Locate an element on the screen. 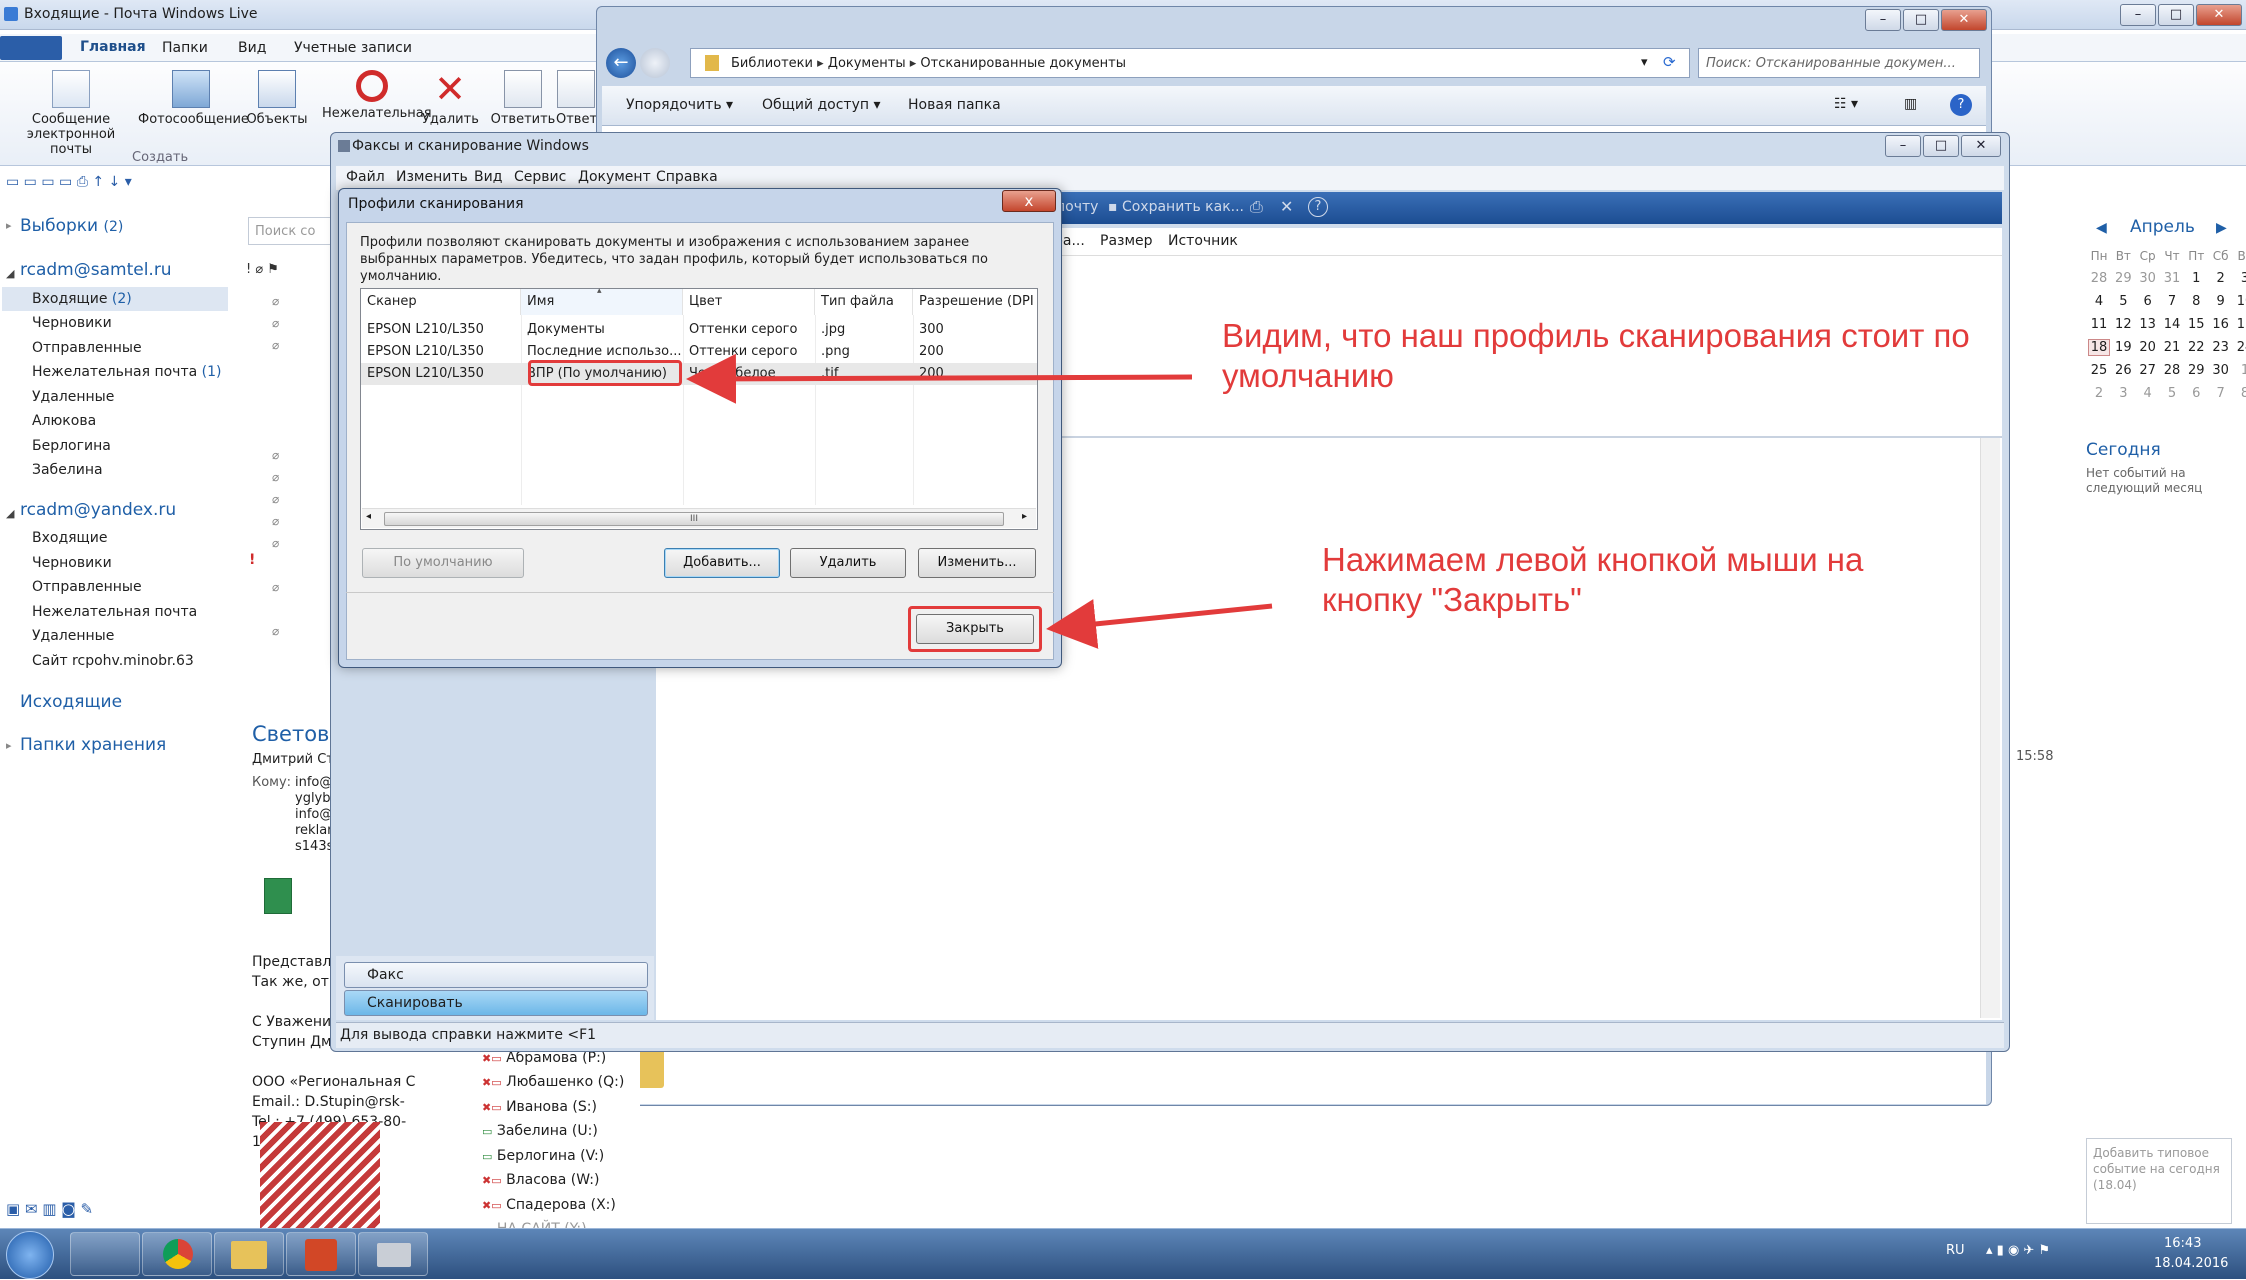  tray-icons: ▴ ▮ ◉ ✈ ⚑ is located at coordinates (2018, 1250).